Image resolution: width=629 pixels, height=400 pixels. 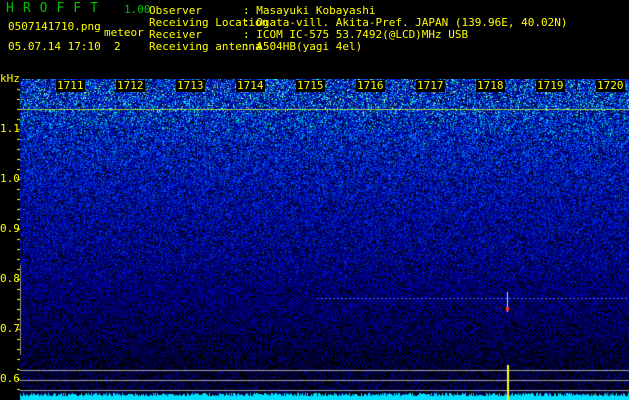 I want to click on y-axis-label: kHz, so click(x=10, y=78).